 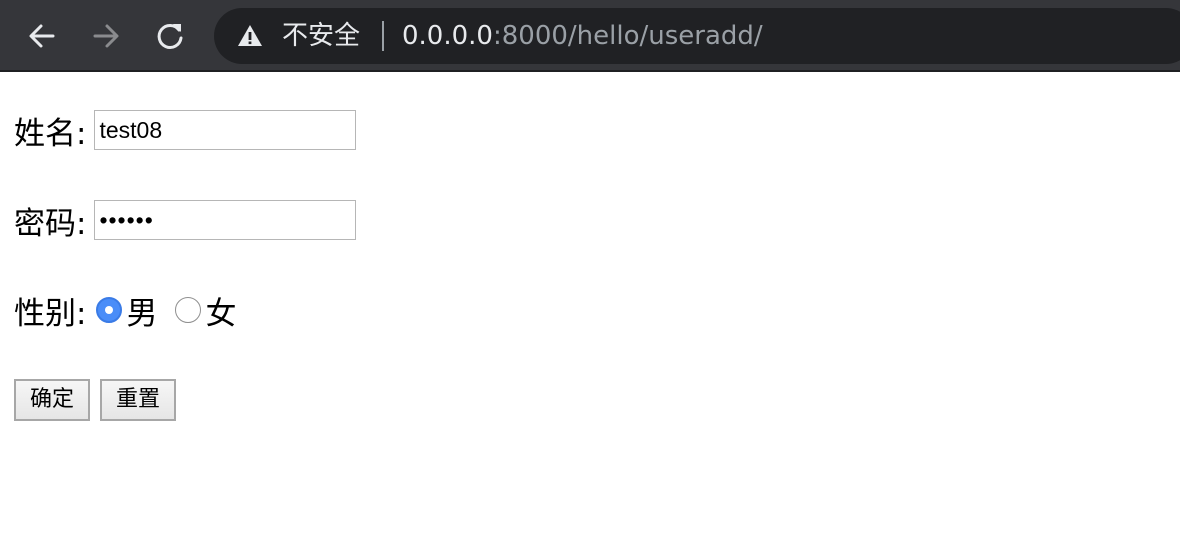 What do you see at coordinates (126, 220) in the screenshot?
I see `password-mask: ••••••` at bounding box center [126, 220].